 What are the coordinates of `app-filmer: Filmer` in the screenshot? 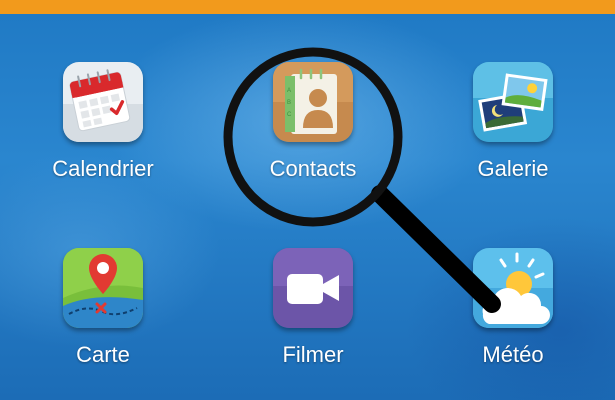 It's located at (313, 323).